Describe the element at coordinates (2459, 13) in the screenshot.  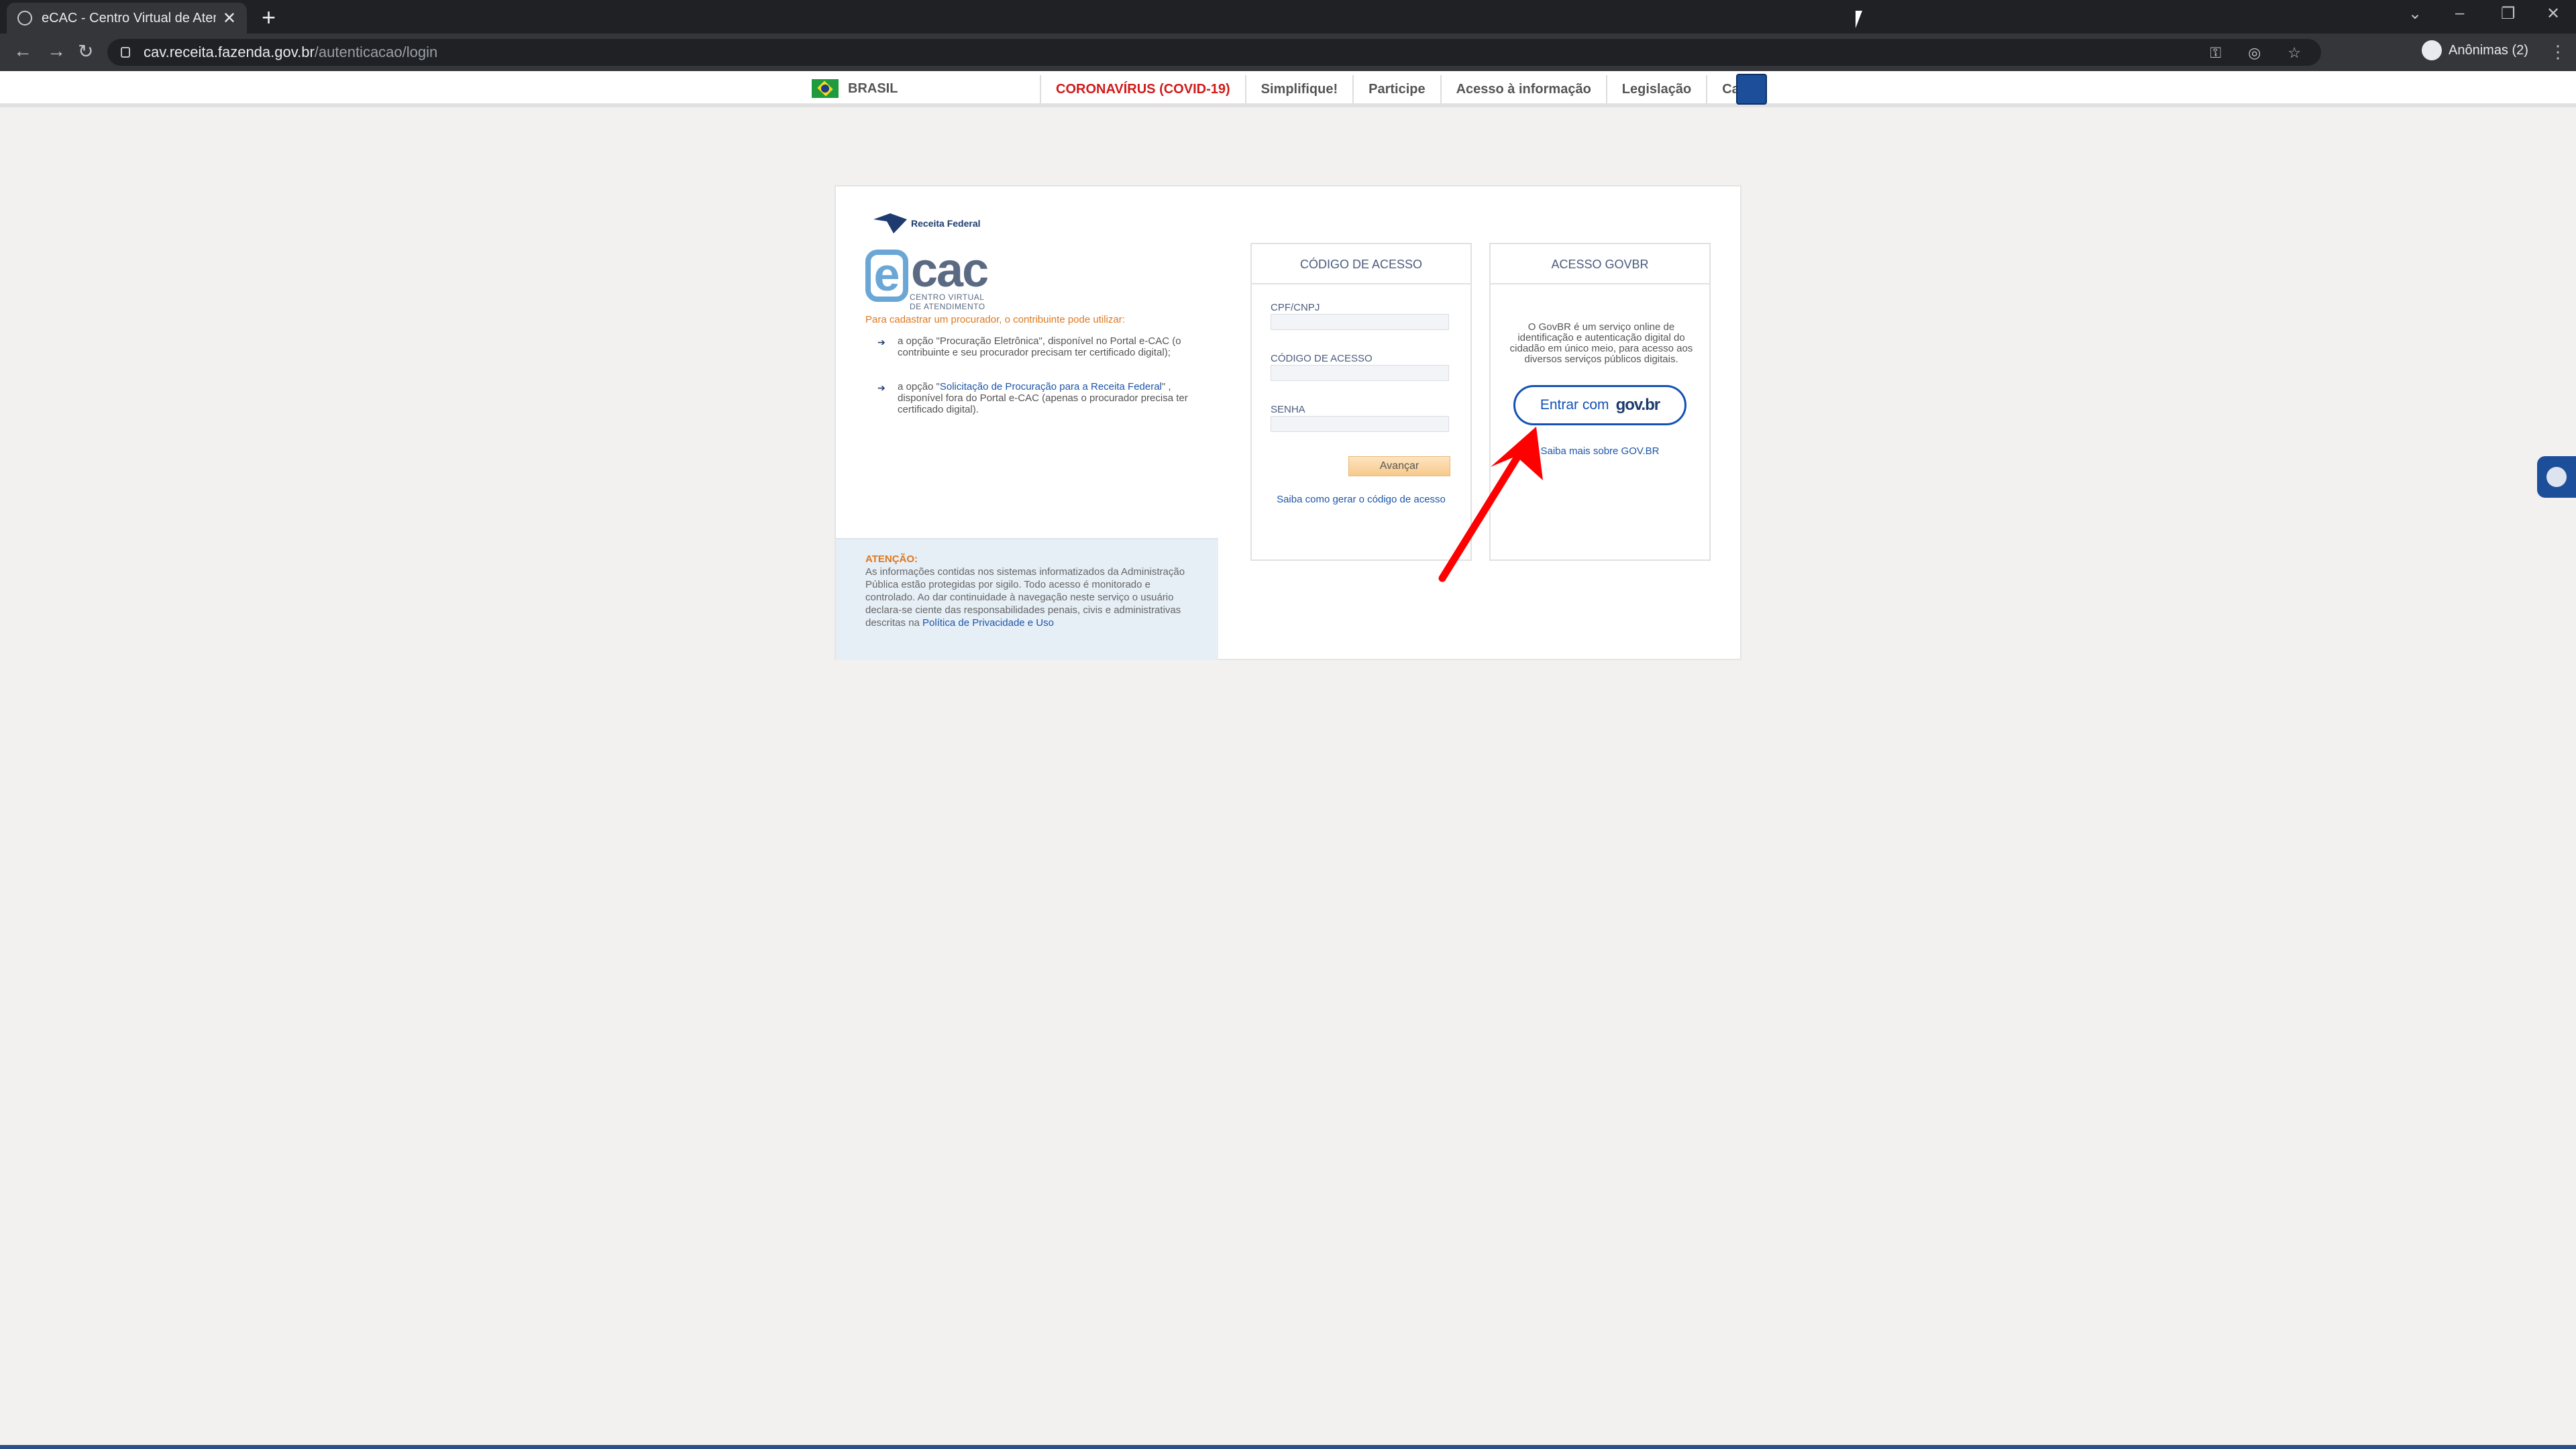
I see `minimize-button: –` at that location.